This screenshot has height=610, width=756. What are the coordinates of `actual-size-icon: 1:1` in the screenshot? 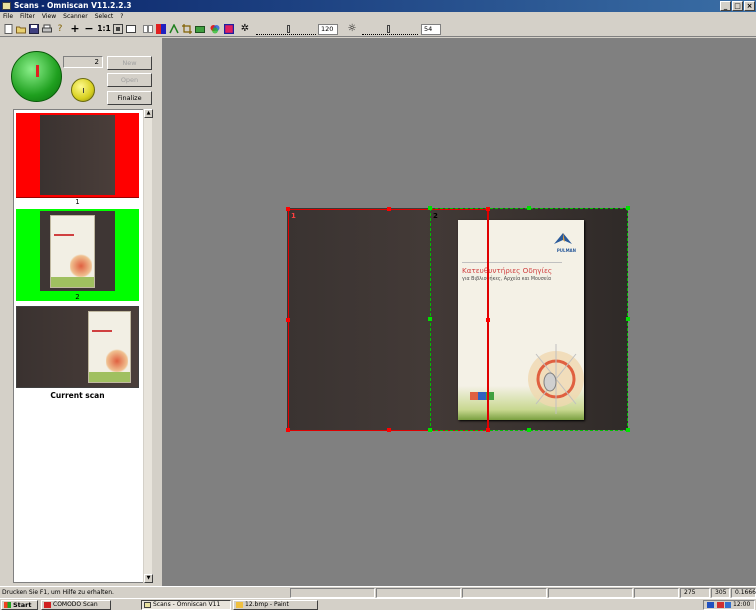 It's located at (104, 29).